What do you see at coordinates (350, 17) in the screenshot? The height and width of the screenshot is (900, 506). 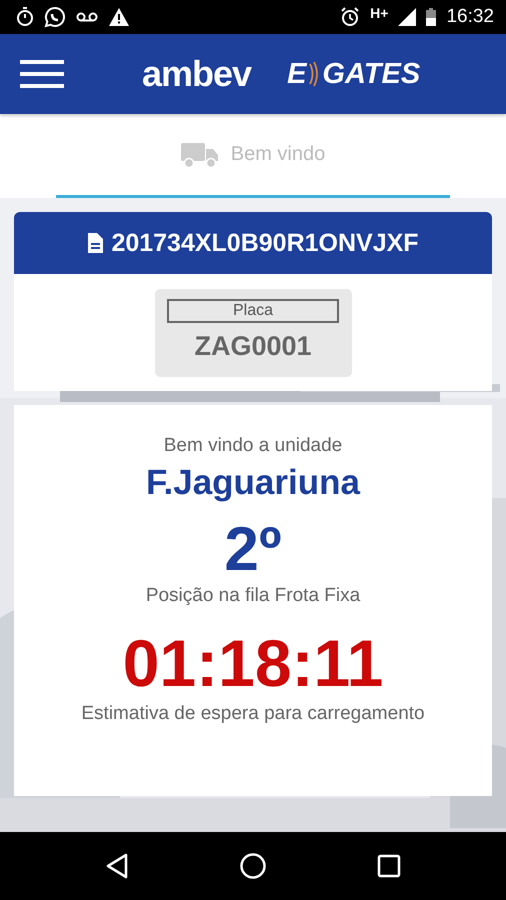 I see `alarm-icon` at bounding box center [350, 17].